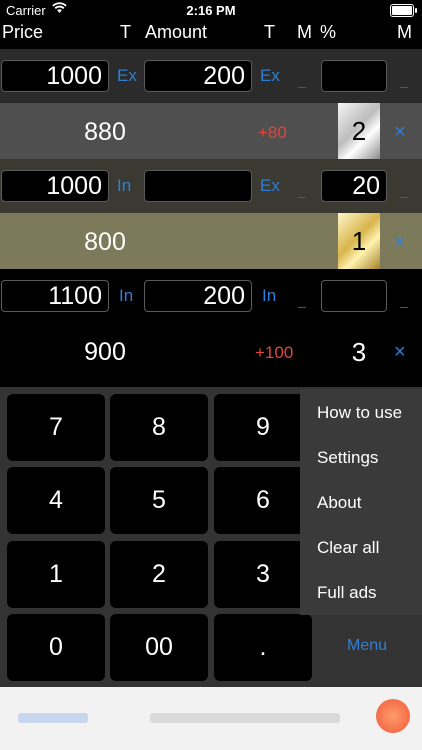  What do you see at coordinates (198, 296) in the screenshot?
I see `row-3-amount-field: 200` at bounding box center [198, 296].